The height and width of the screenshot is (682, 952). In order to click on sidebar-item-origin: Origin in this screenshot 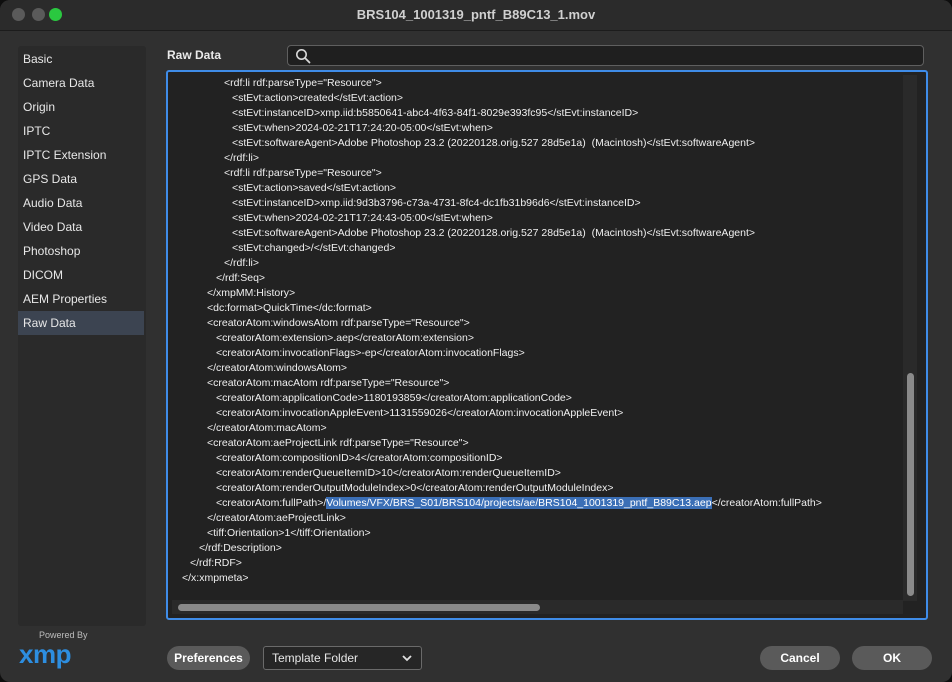, I will do `click(81, 107)`.